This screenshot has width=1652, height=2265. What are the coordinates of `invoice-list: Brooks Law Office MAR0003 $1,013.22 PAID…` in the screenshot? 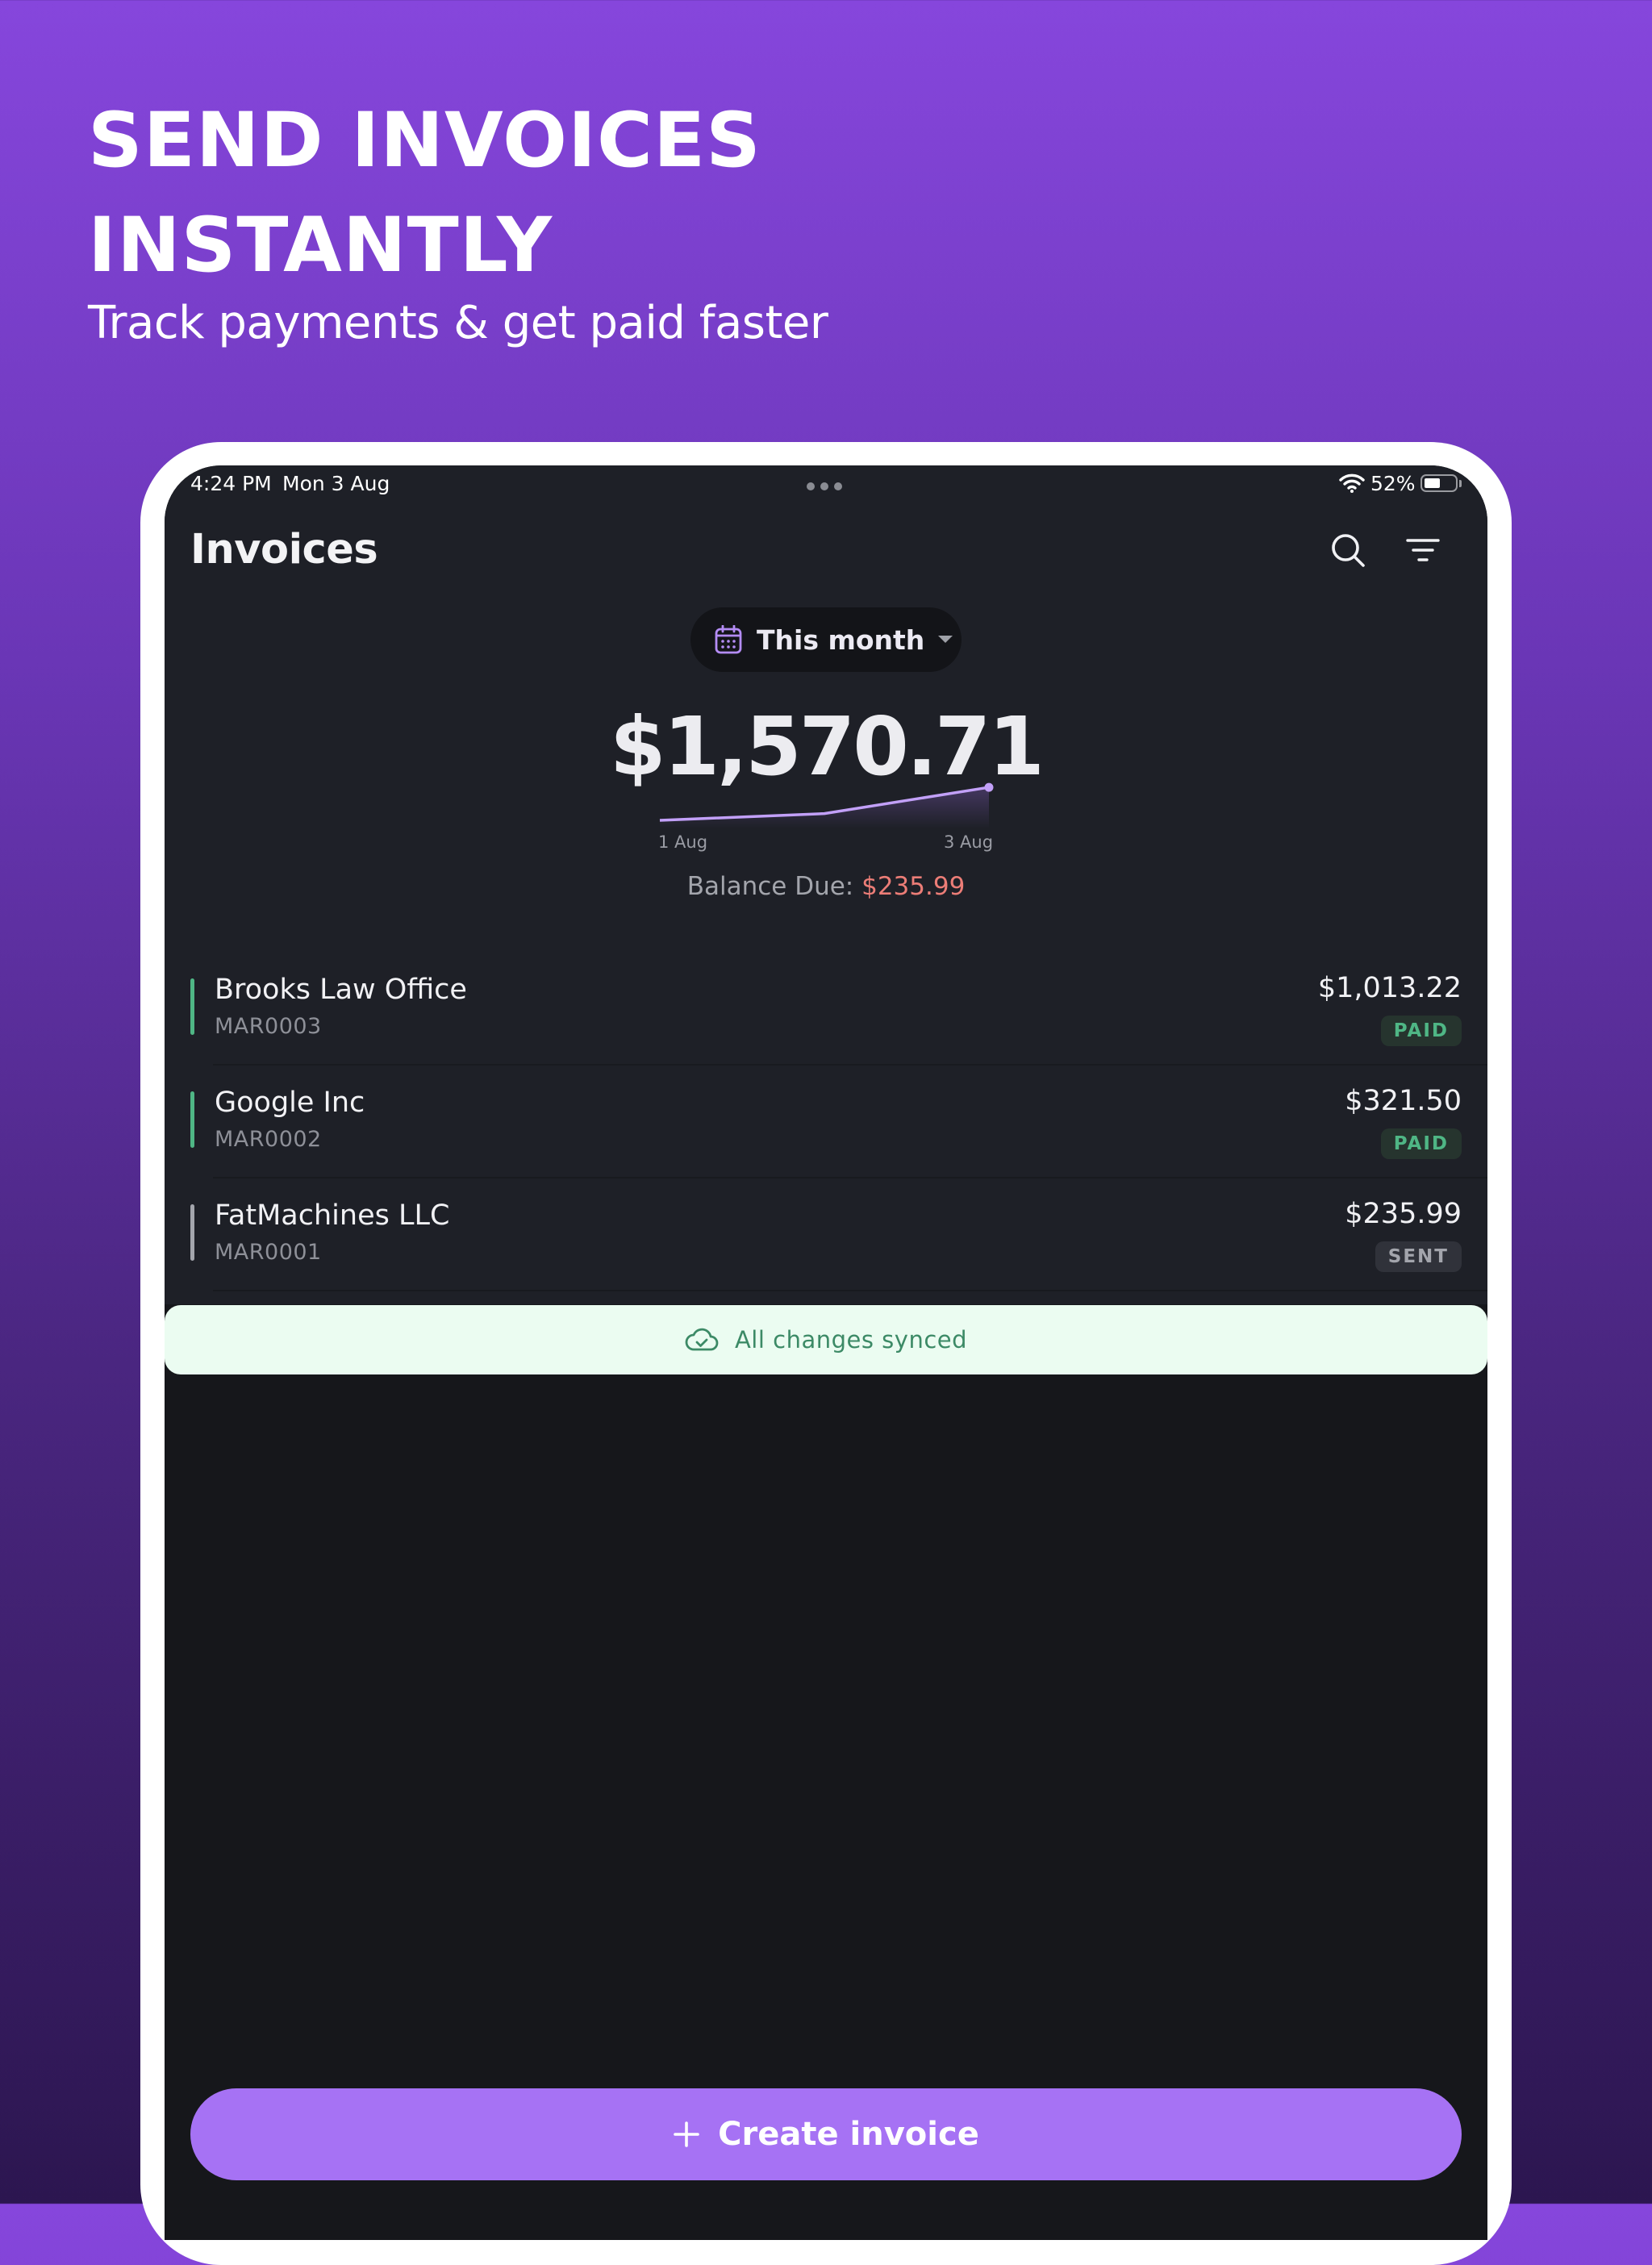 It's located at (826, 1122).